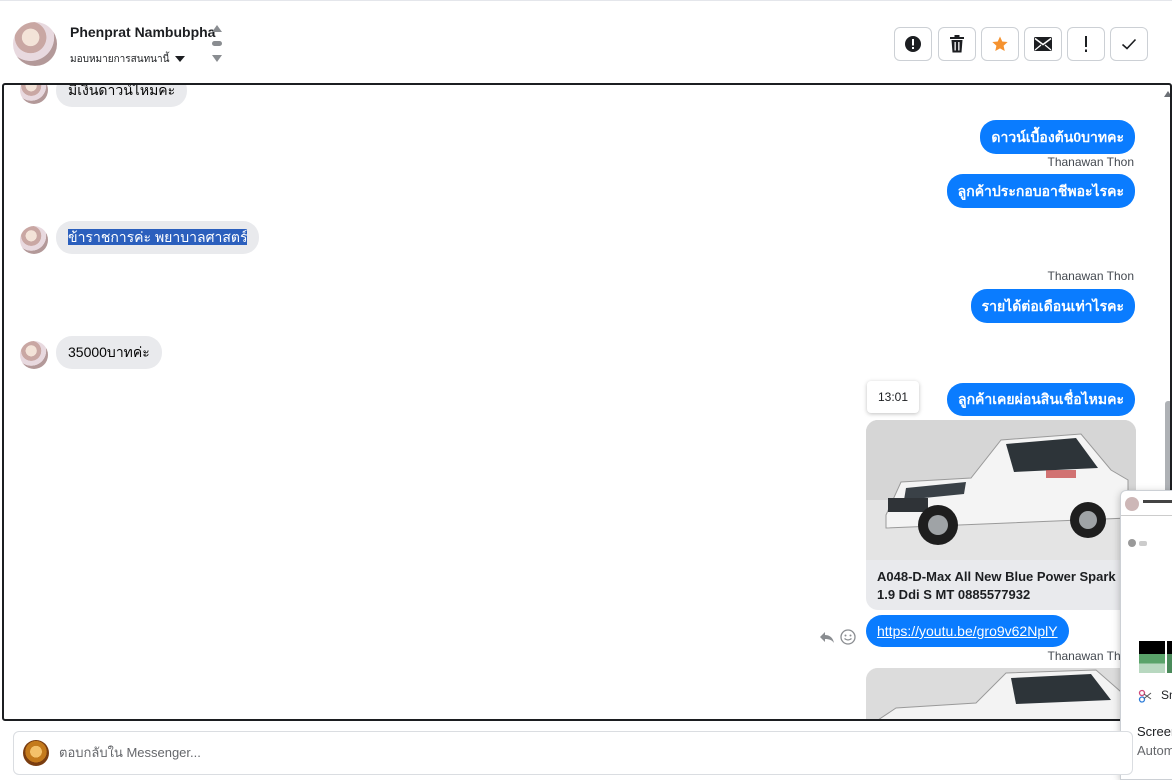 The image size is (1172, 780). What do you see at coordinates (122, 90) in the screenshot?
I see `message-text: มีเงินดาวน์ไหมคะ` at bounding box center [122, 90].